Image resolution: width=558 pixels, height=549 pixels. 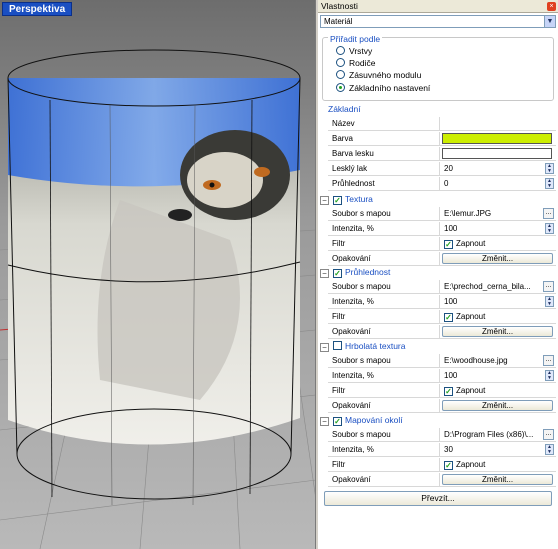 I want to click on color-swatch, so click(x=497, y=138).